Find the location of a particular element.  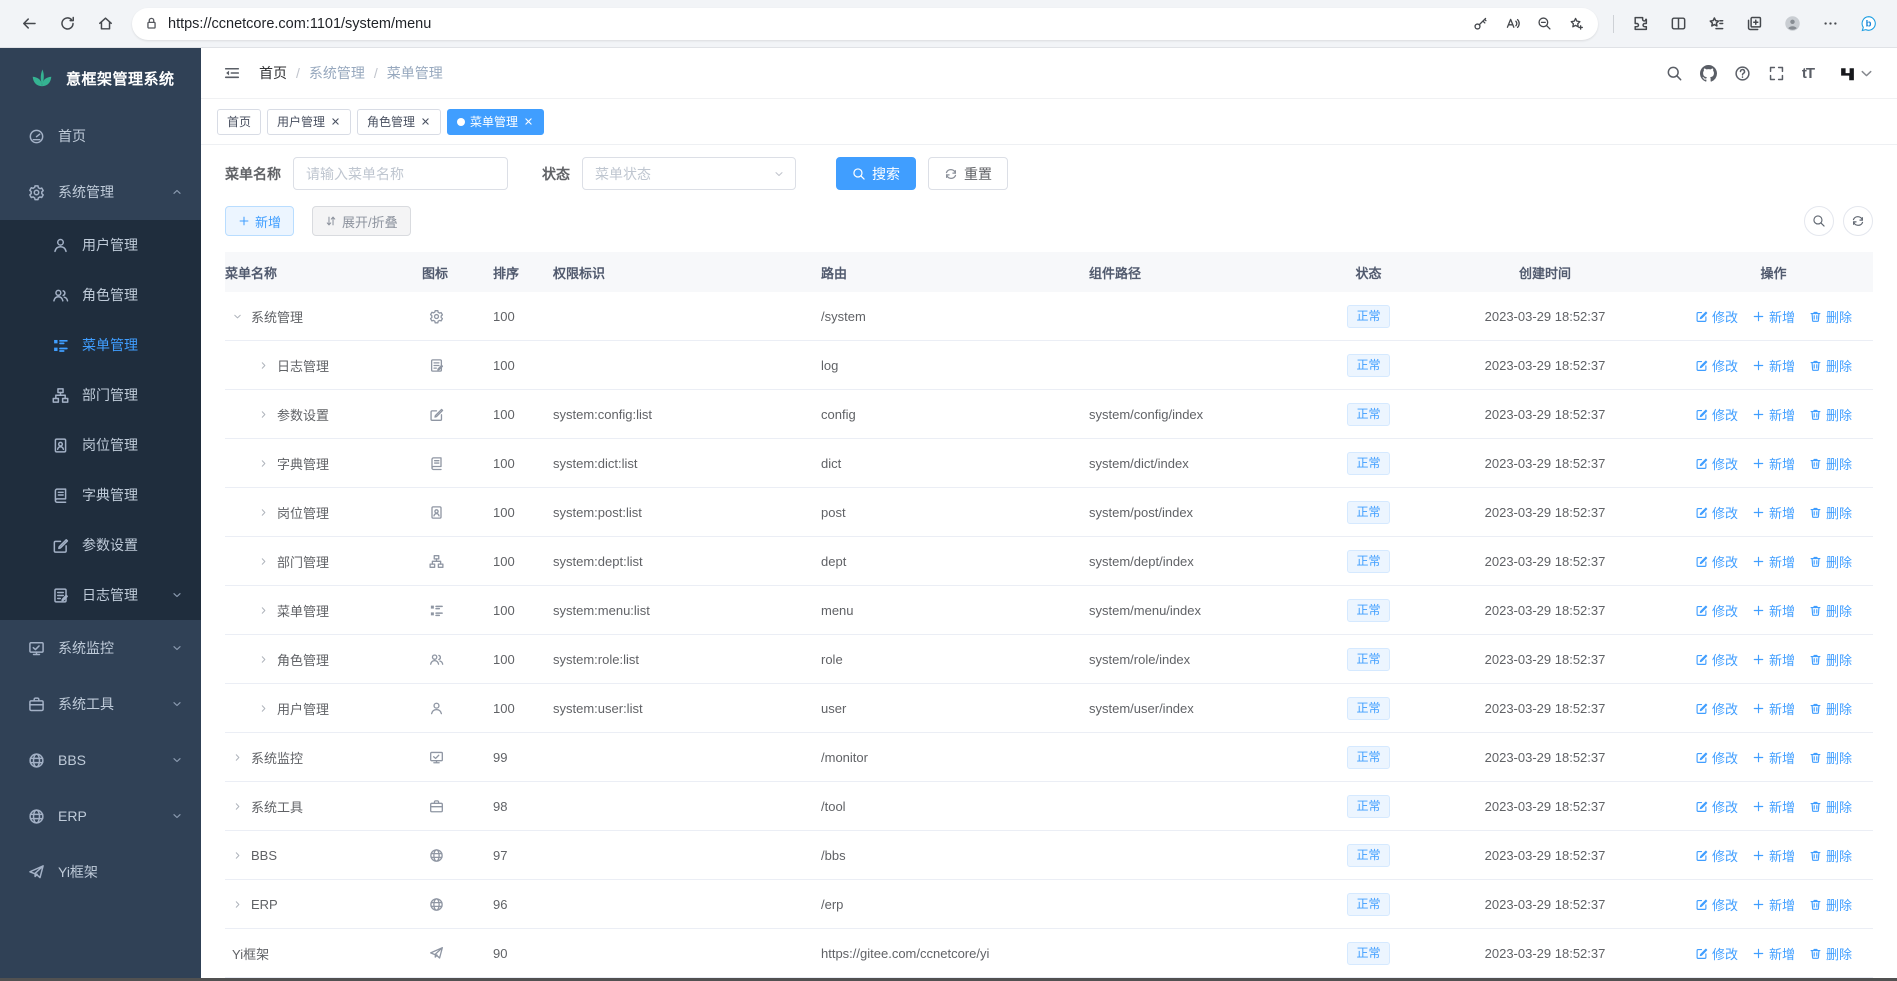

github-icon is located at coordinates (1708, 73).